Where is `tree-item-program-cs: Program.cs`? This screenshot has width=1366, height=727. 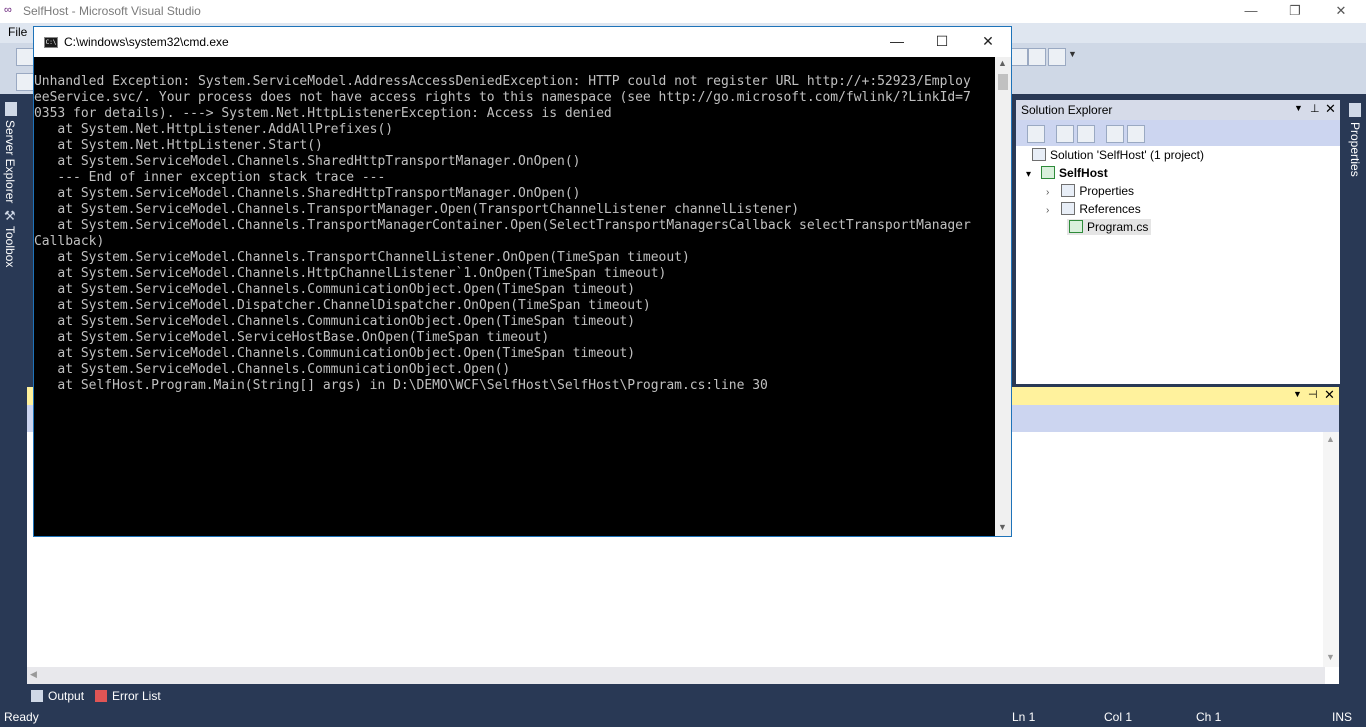 tree-item-program-cs: Program.cs is located at coordinates (1109, 227).